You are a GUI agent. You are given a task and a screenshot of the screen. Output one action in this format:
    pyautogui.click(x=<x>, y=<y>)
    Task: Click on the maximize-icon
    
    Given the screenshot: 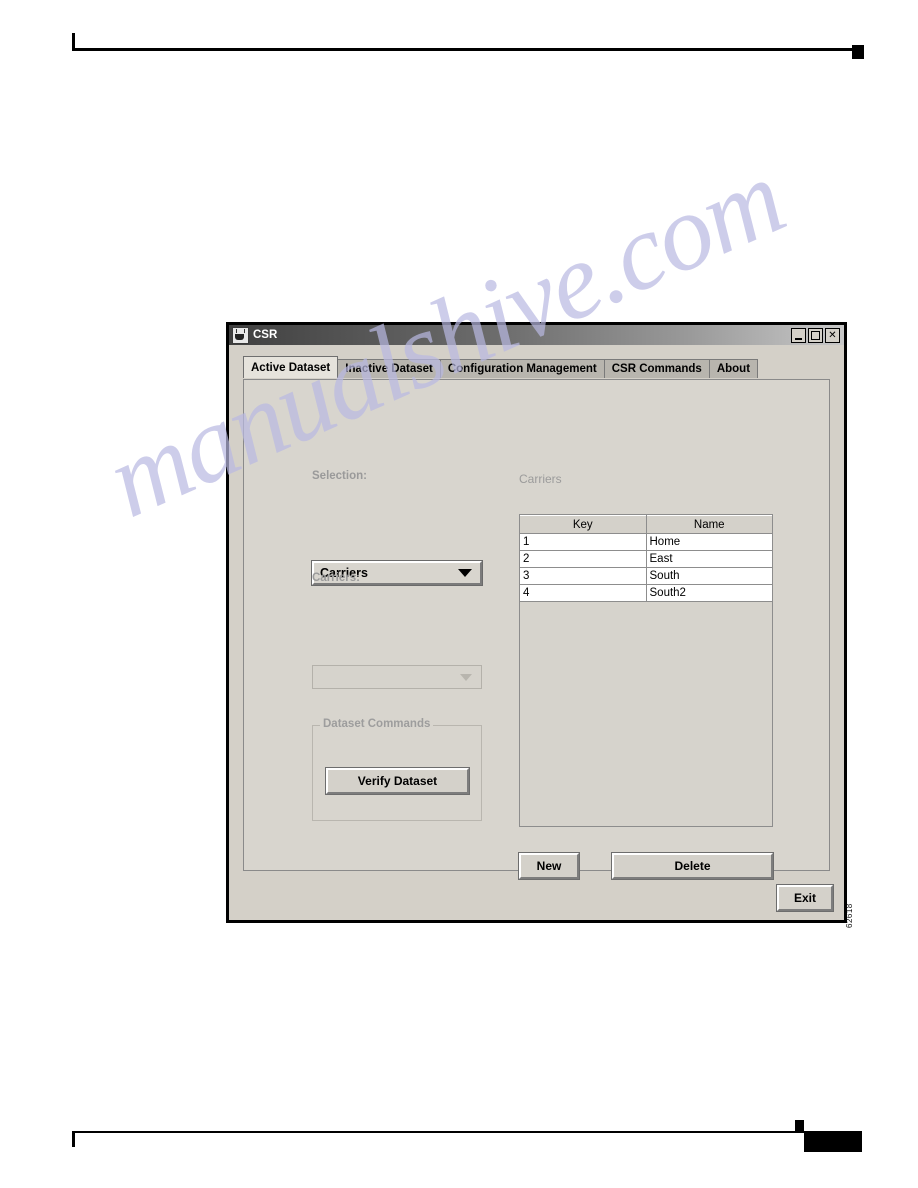 What is the action you would take?
    pyautogui.click(x=815, y=335)
    